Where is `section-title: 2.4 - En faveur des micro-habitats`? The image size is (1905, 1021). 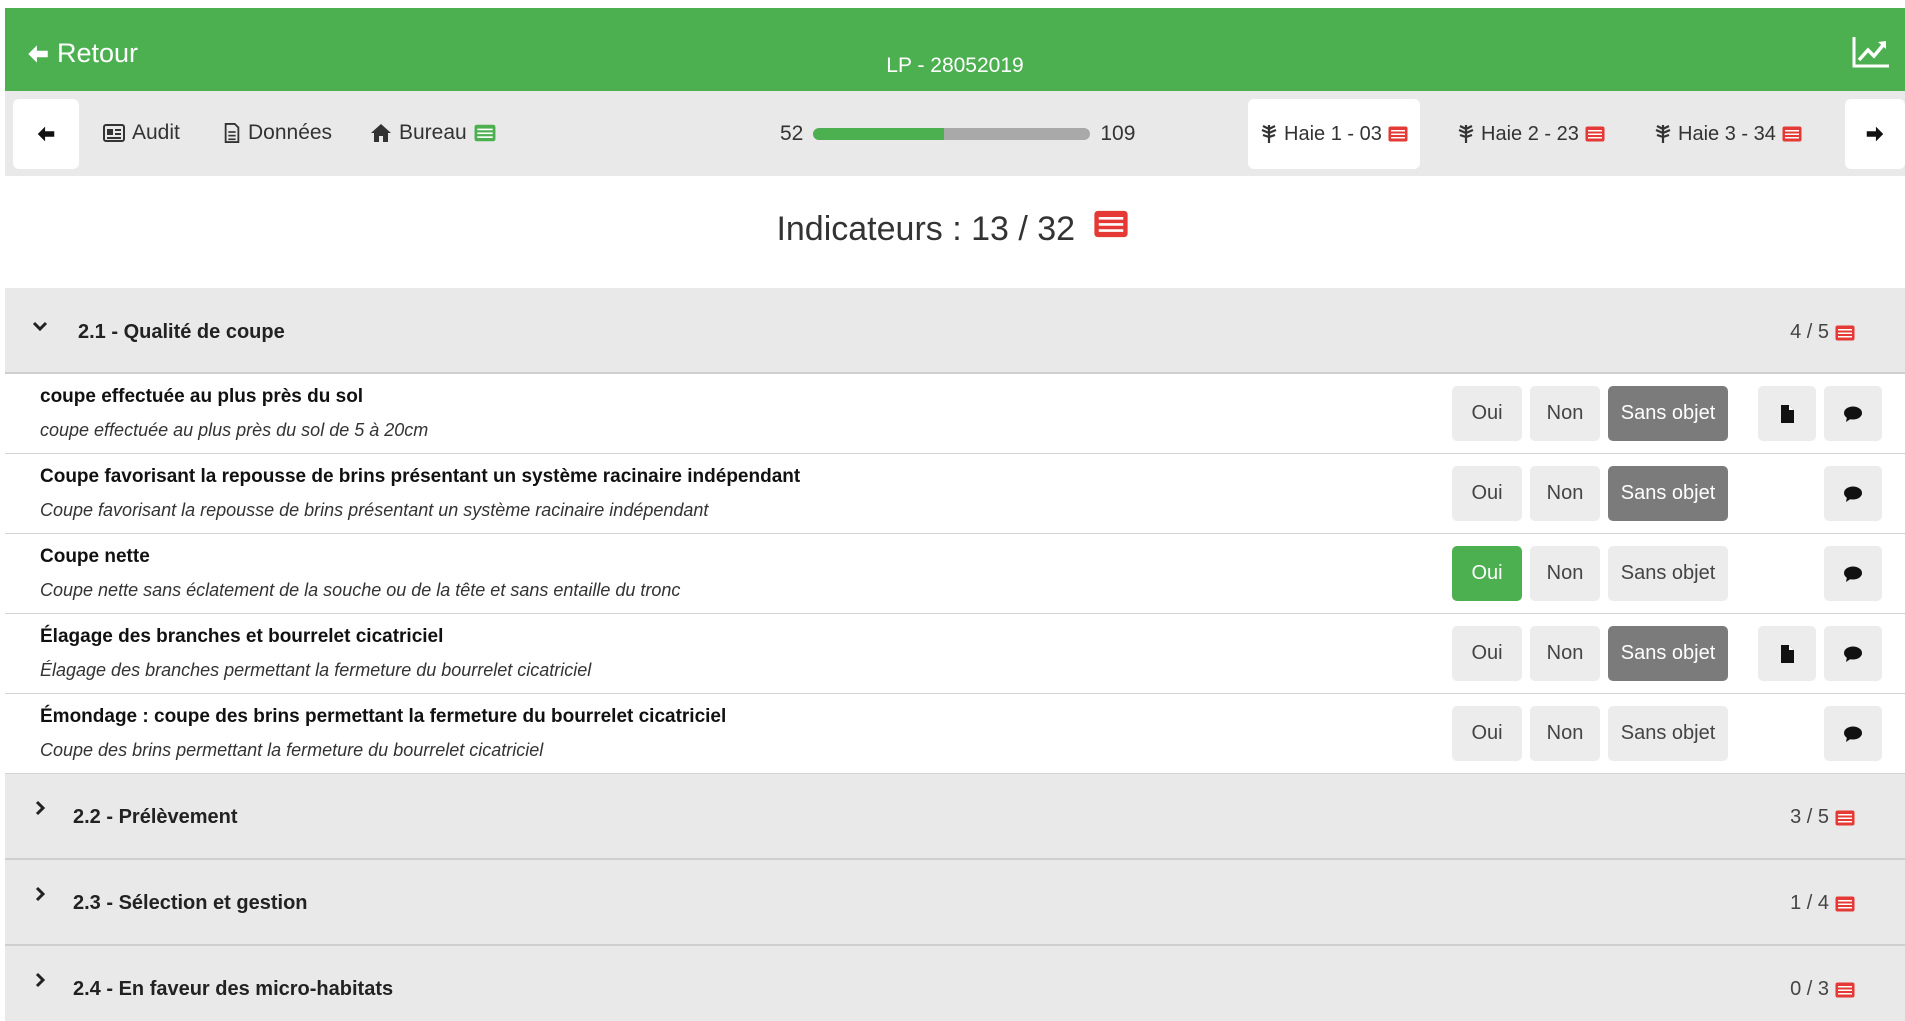 section-title: 2.4 - En faveur des micro-habitats is located at coordinates (233, 989).